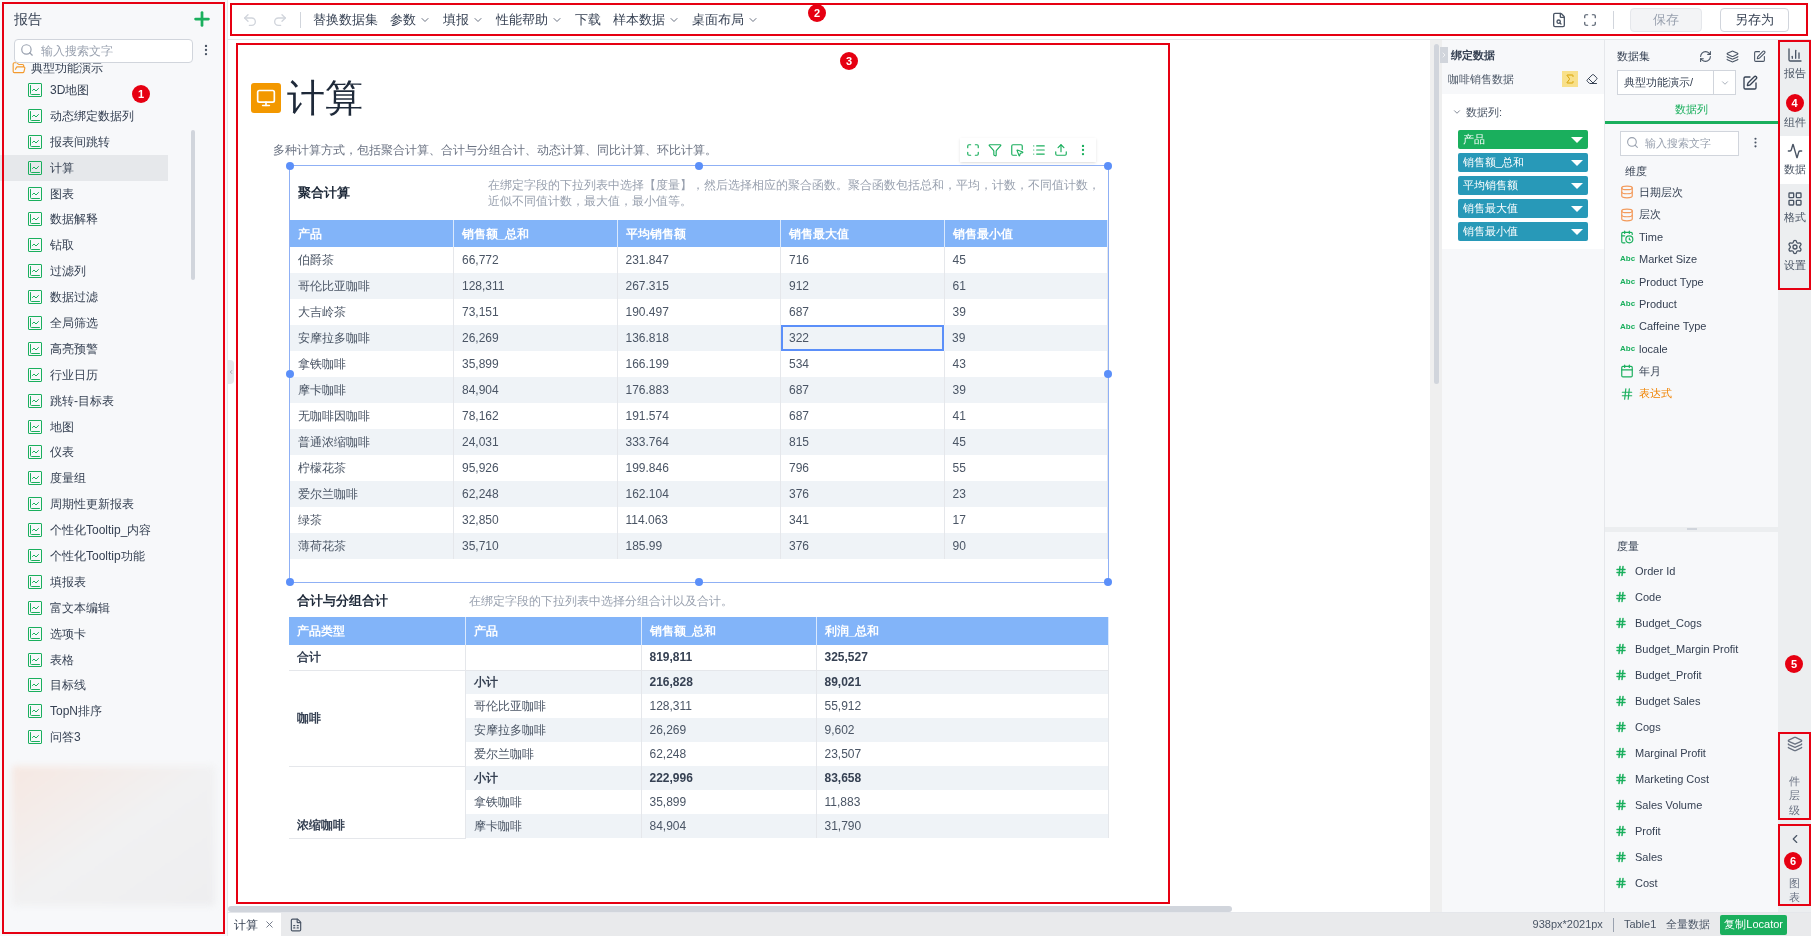 The height and width of the screenshot is (936, 1811). What do you see at coordinates (202, 19) in the screenshot?
I see `add-icon` at bounding box center [202, 19].